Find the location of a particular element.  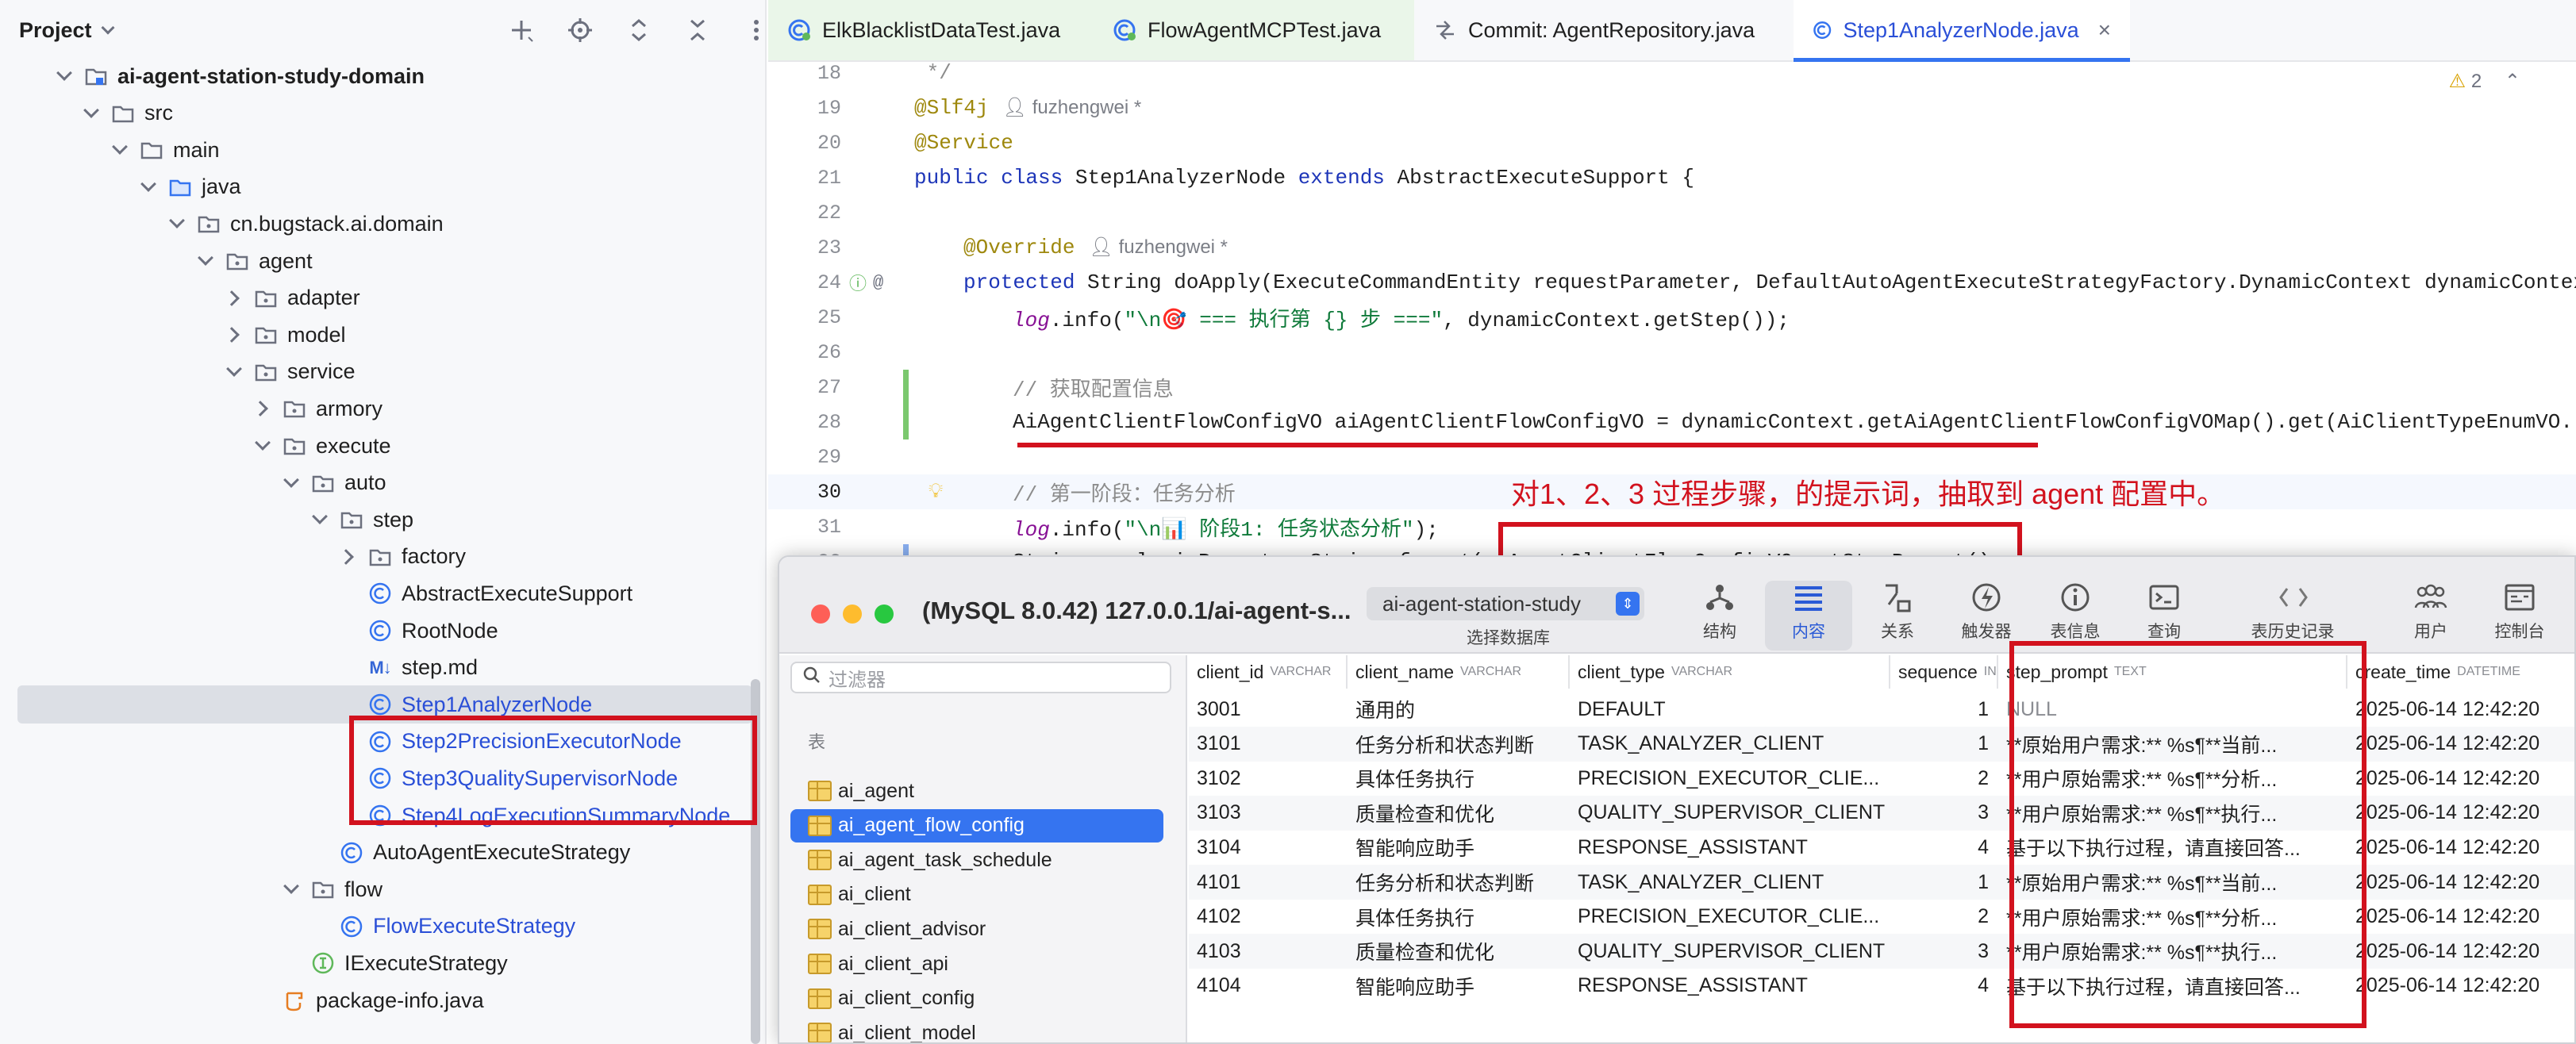

tree-item: adapter is located at coordinates (381, 298).